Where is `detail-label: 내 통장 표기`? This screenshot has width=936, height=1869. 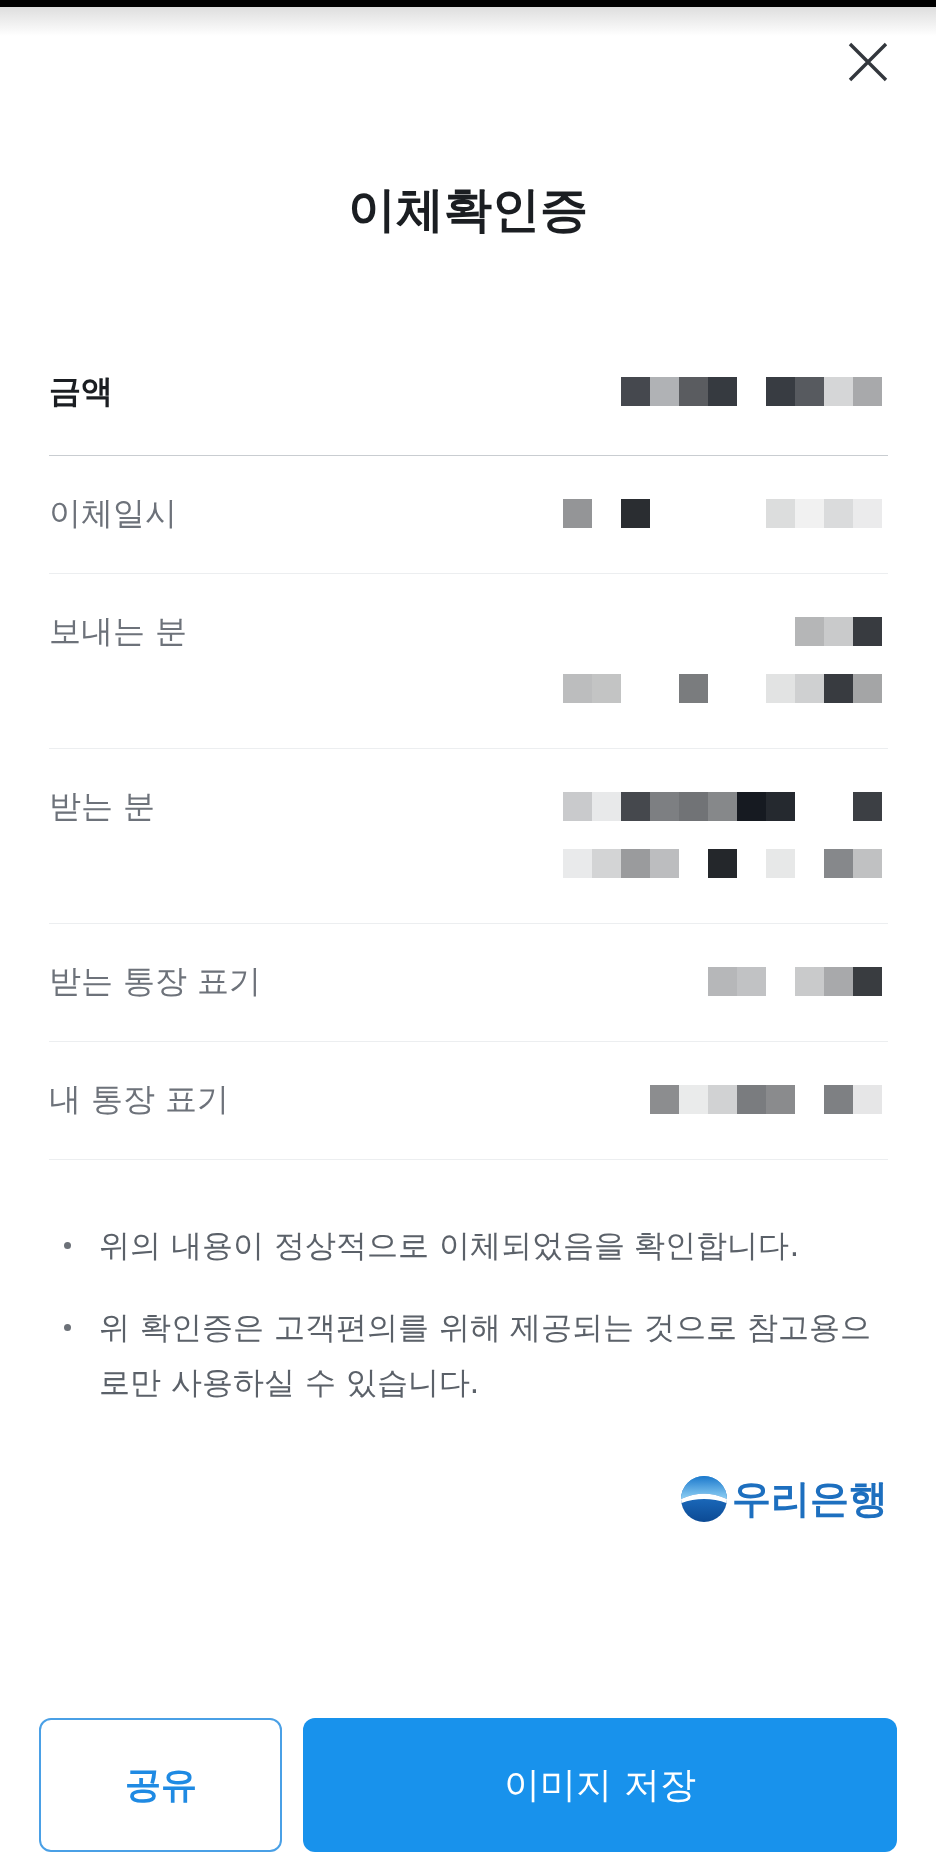 detail-label: 내 통장 표기 is located at coordinates (139, 1099).